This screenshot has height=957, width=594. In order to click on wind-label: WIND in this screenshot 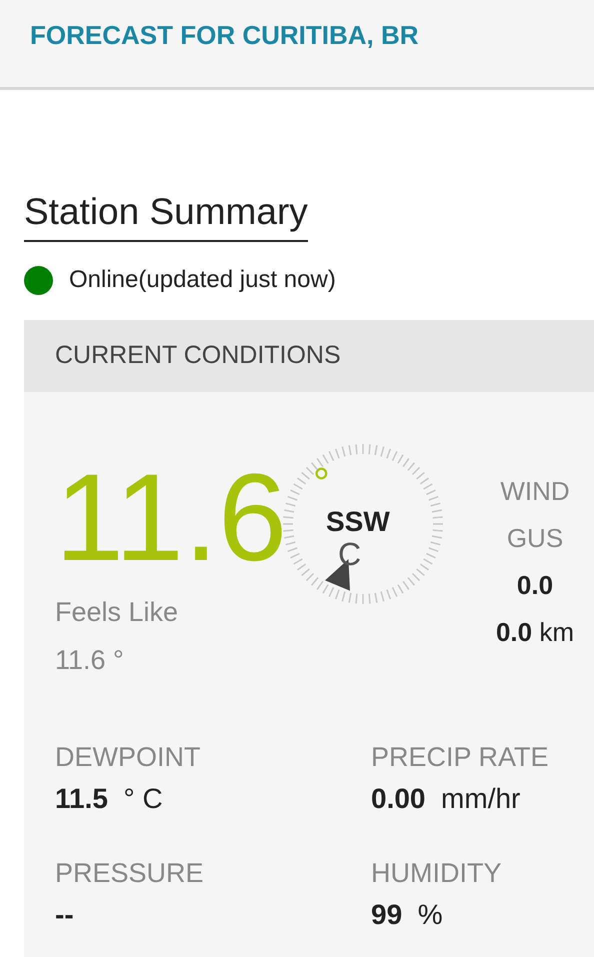, I will do `click(535, 491)`.